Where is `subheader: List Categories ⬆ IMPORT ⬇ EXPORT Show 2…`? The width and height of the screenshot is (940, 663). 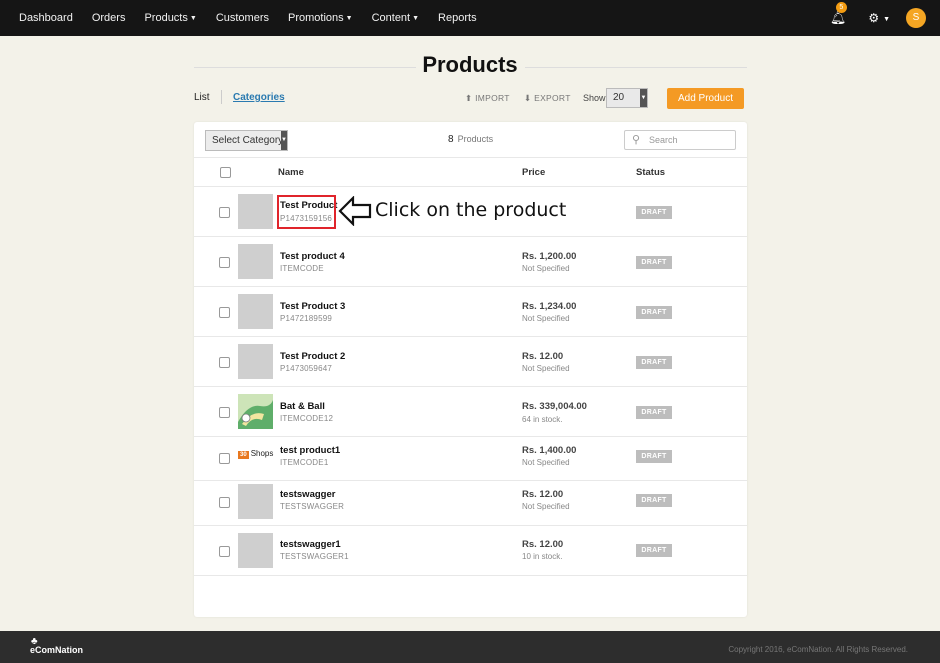 subheader: List Categories ⬆ IMPORT ⬇ EXPORT Show 2… is located at coordinates (470, 99).